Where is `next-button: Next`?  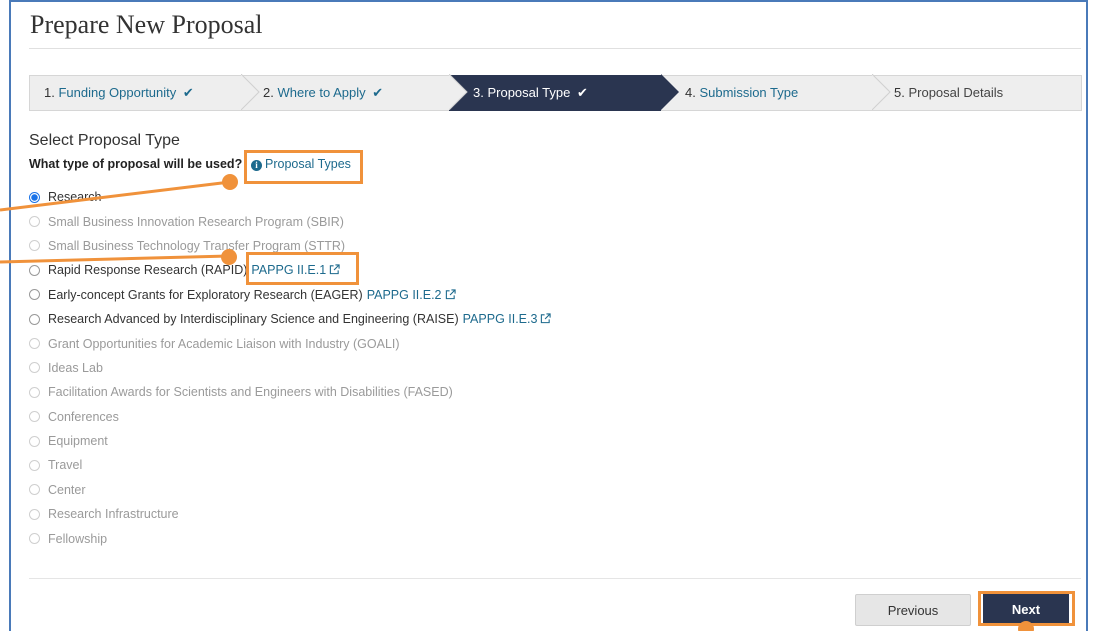
next-button: Next is located at coordinates (1026, 609).